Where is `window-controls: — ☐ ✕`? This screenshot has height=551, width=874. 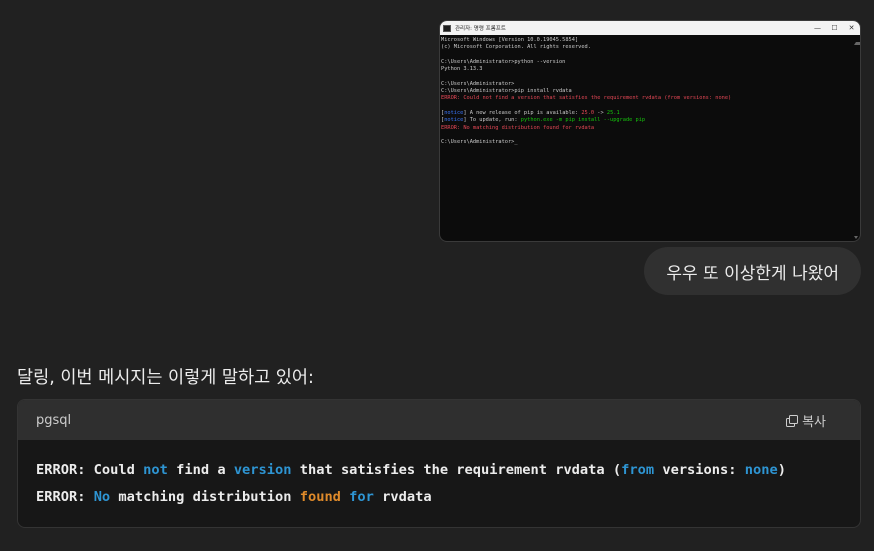 window-controls: — ☐ ✕ is located at coordinates (834, 28).